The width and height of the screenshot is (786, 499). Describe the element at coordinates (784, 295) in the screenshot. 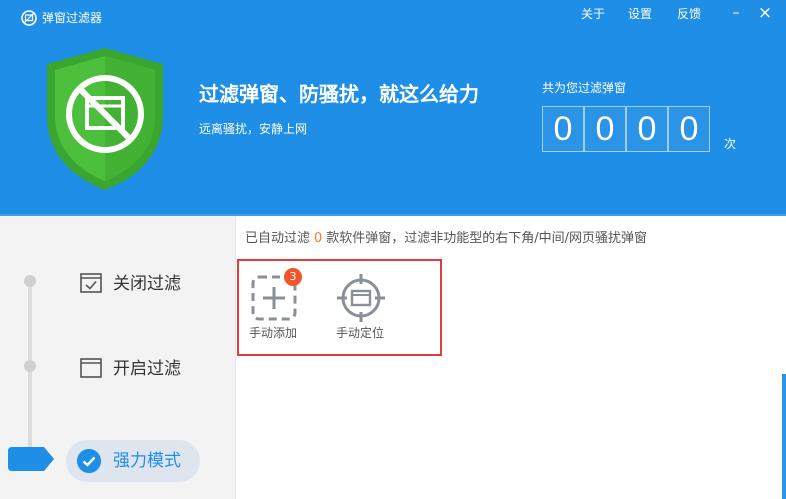

I see `scrollbar-track` at that location.